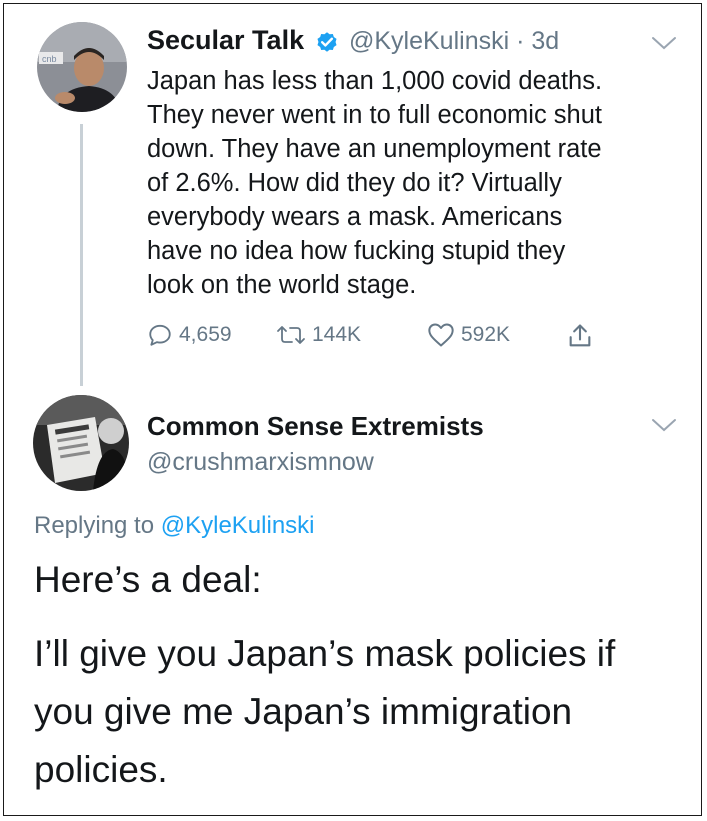 This screenshot has height=821, width=707. What do you see at coordinates (101, 769) in the screenshot?
I see `reply-line-4: policies.` at bounding box center [101, 769].